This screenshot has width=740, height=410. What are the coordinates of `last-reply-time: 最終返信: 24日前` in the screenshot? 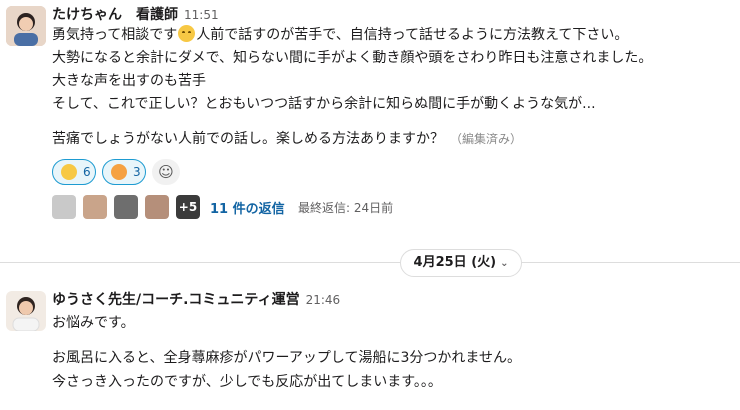 It's located at (346, 208).